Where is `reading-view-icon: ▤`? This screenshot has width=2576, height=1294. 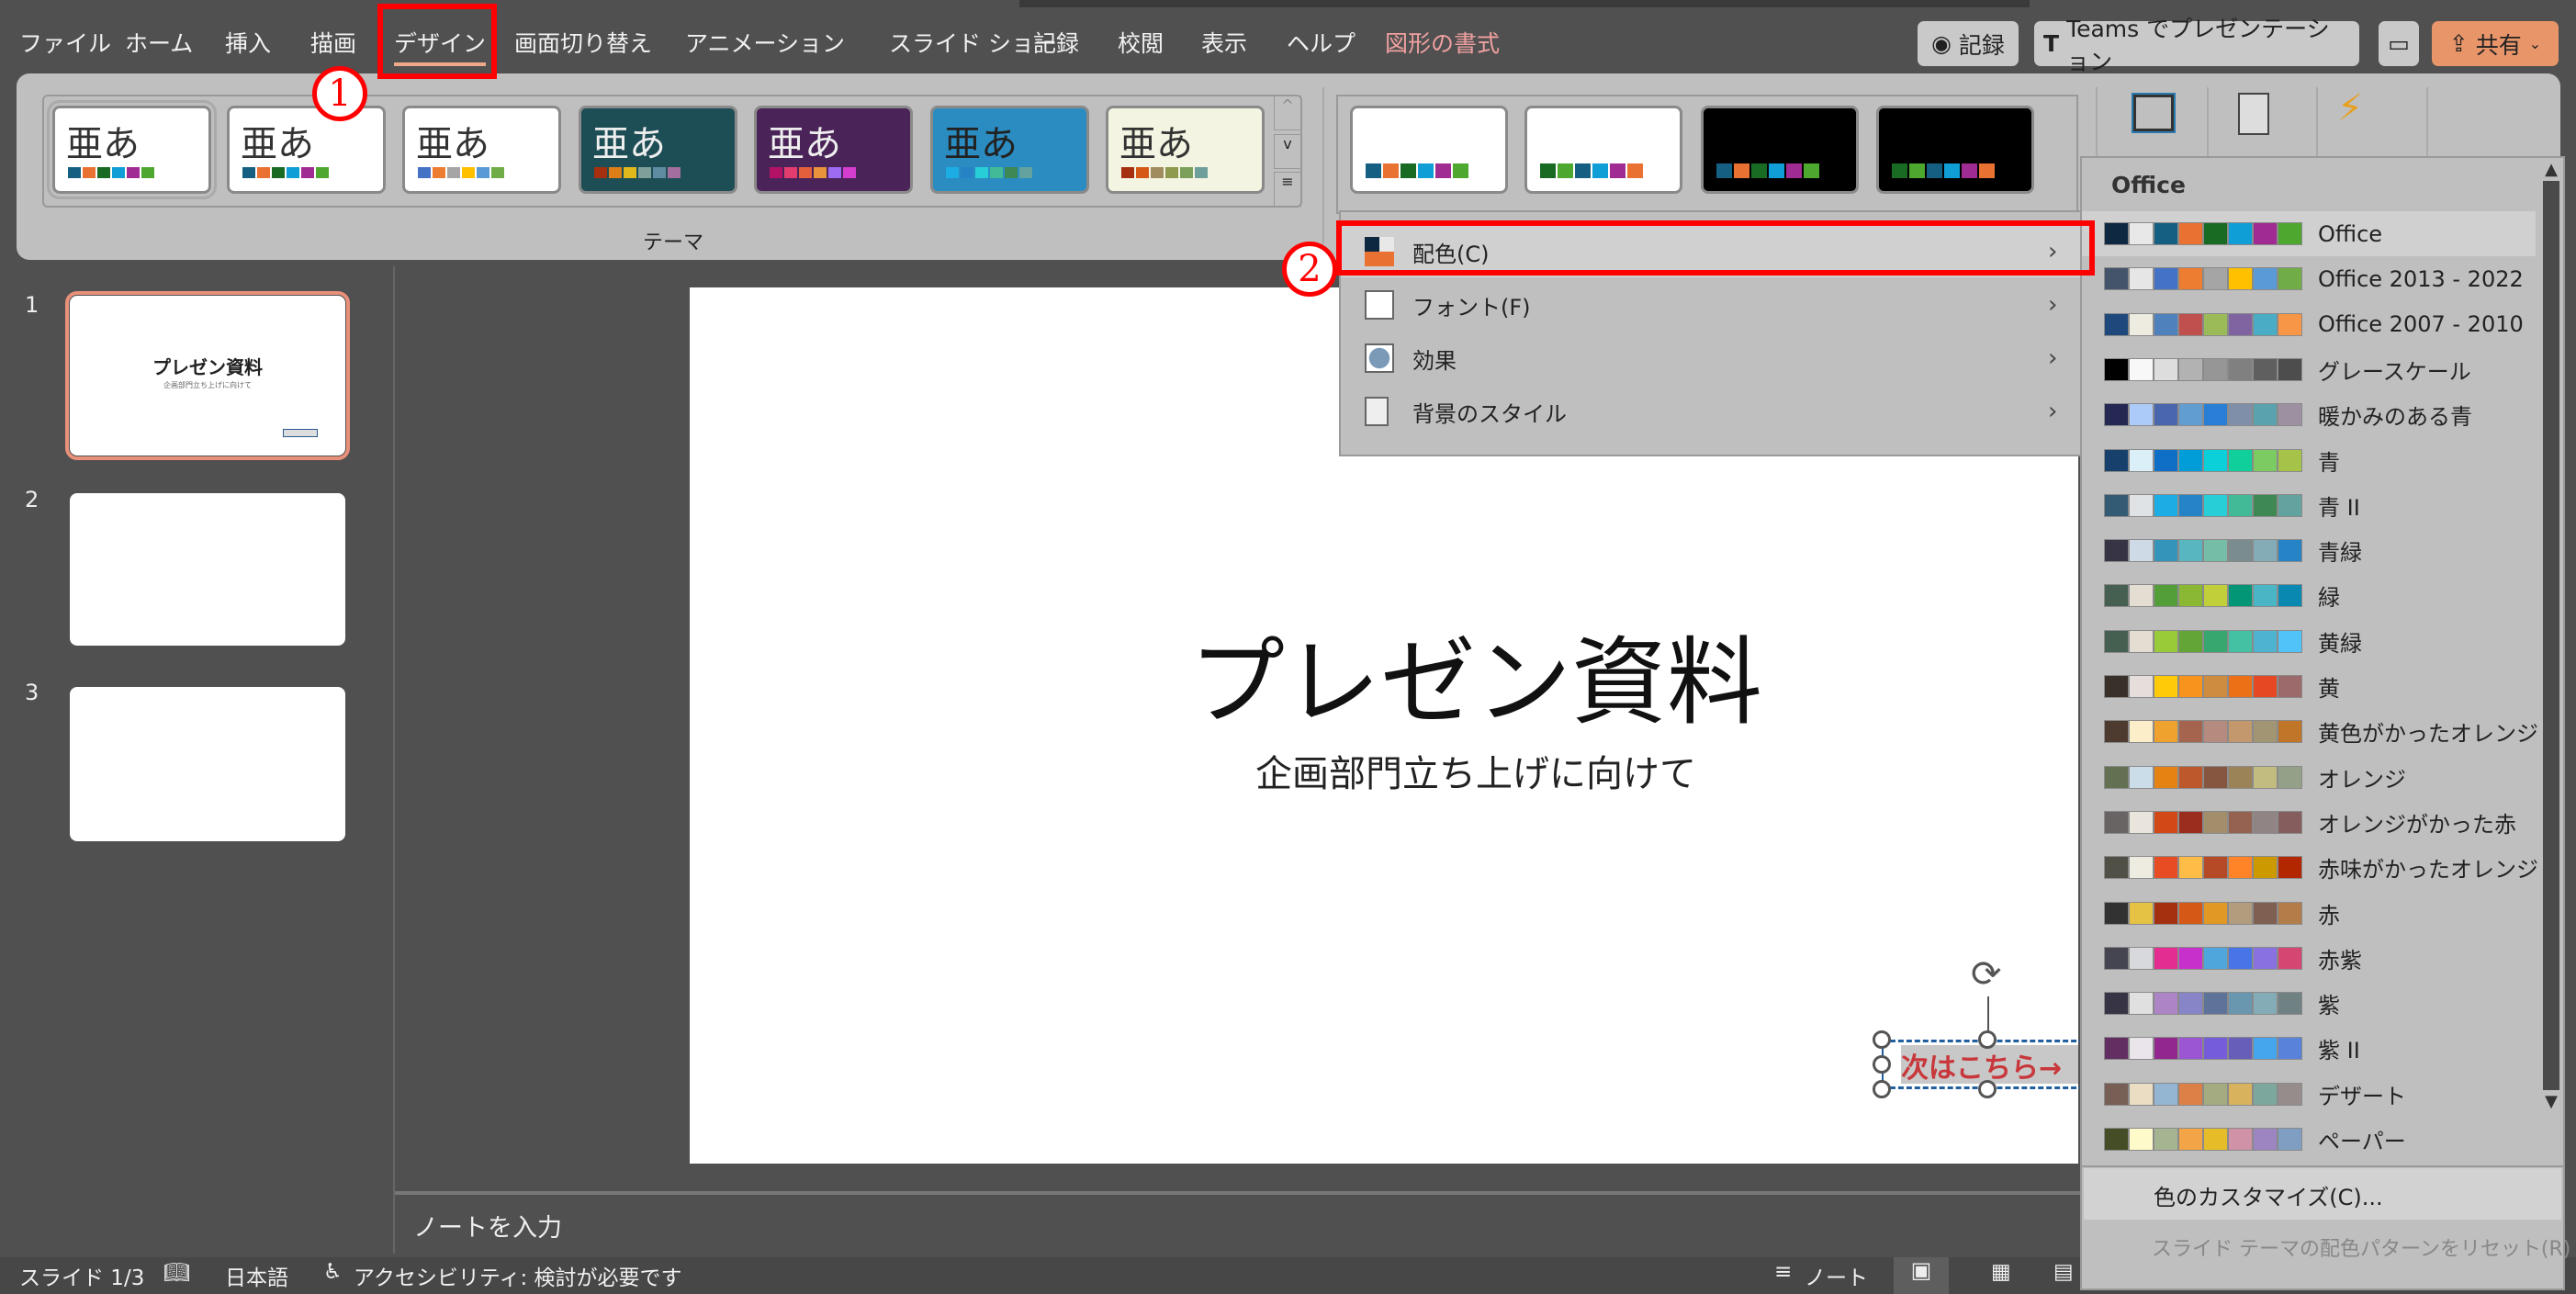
reading-view-icon: ▤ is located at coordinates (2063, 1272).